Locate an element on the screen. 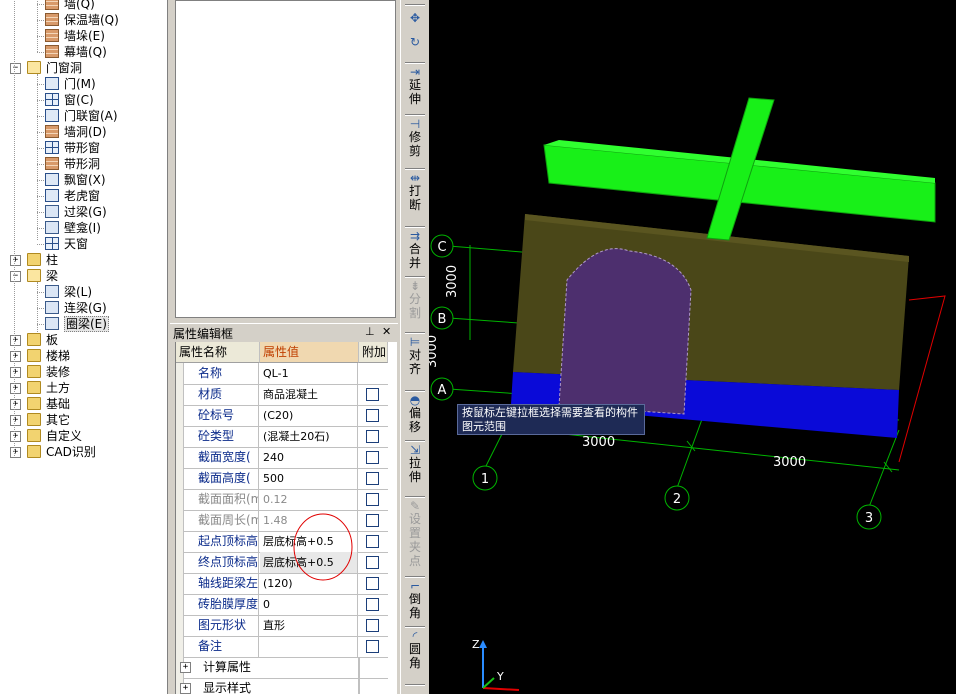 The image size is (956, 694). tree-item: 幕墙(Q) is located at coordinates (83, 52).